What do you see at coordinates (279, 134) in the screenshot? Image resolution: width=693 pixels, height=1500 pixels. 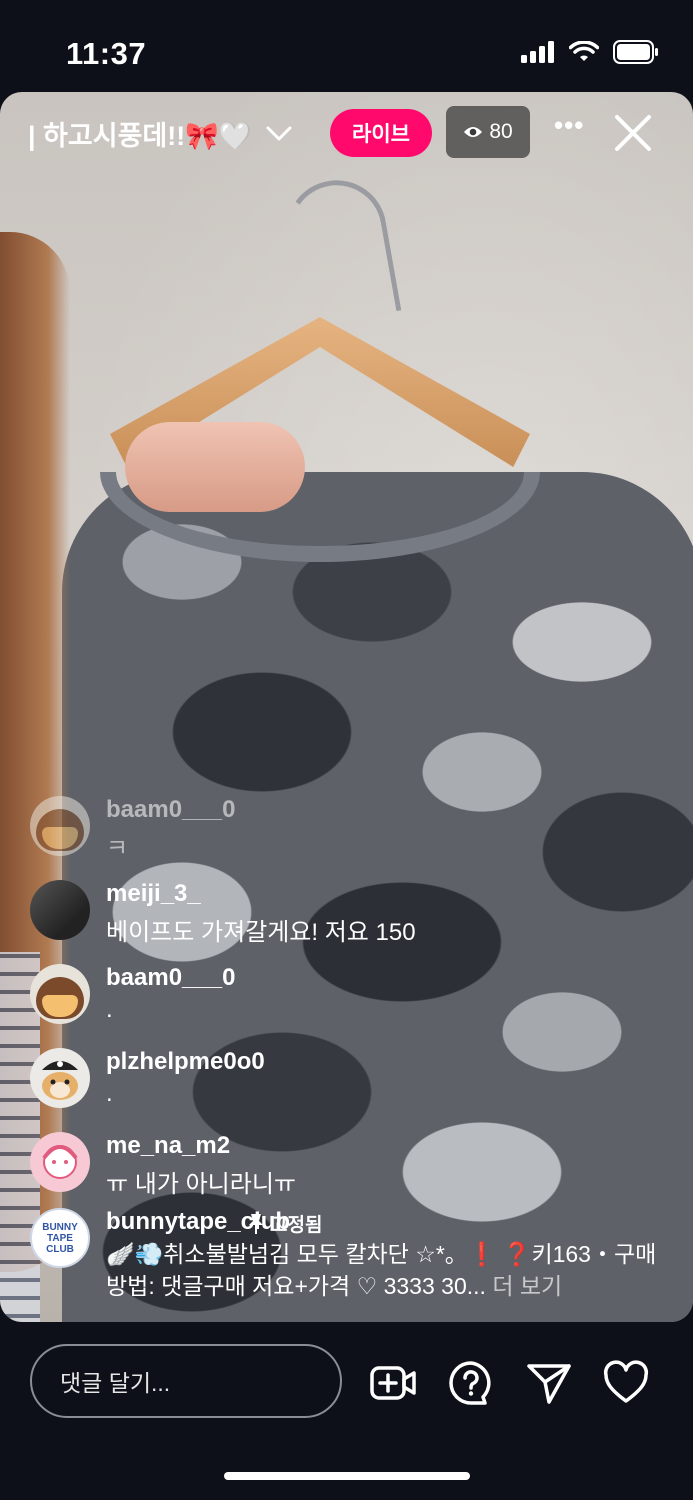 I see `chevron-down-icon` at bounding box center [279, 134].